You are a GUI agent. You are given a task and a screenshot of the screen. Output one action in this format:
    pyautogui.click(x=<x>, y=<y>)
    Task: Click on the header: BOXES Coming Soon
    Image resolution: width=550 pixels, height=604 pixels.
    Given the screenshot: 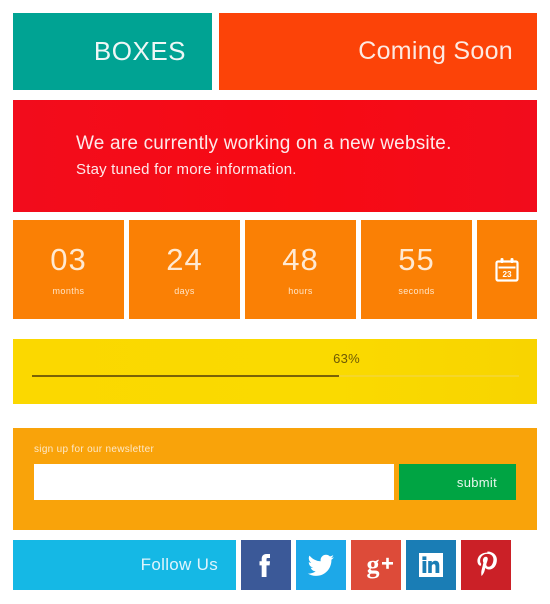 What is the action you would take?
    pyautogui.click(x=275, y=51)
    